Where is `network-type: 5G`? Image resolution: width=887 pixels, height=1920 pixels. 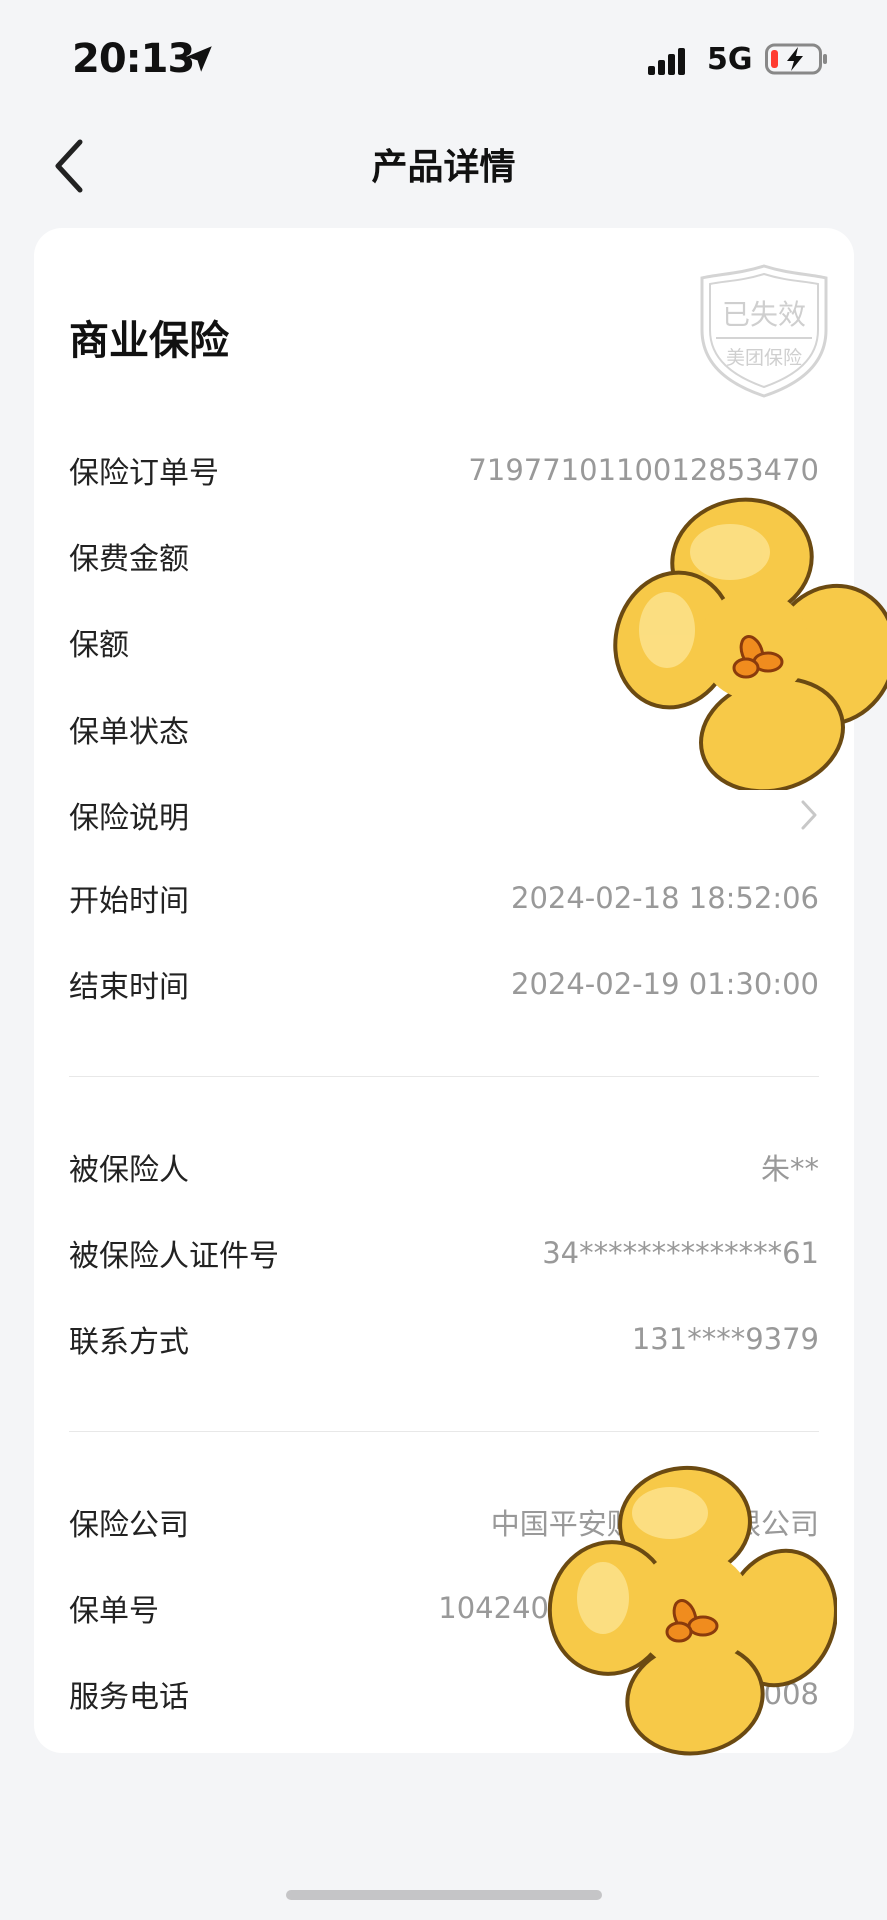 network-type: 5G is located at coordinates (730, 59).